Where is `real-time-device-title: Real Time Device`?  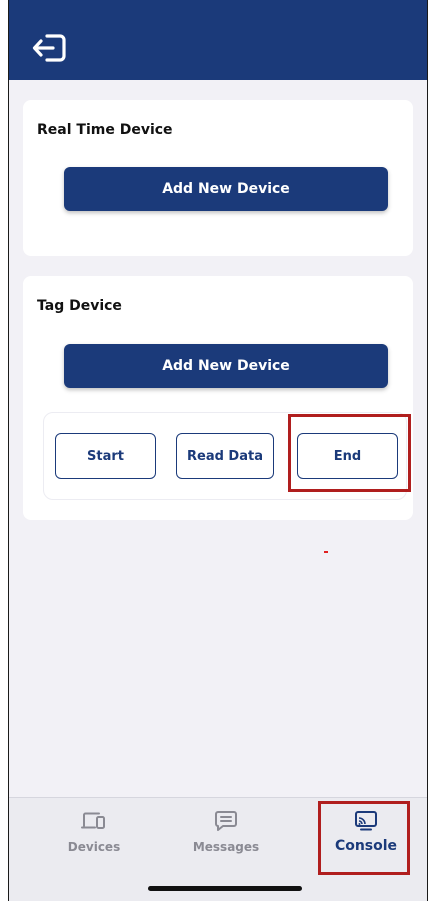 real-time-device-title: Real Time Device is located at coordinates (105, 130).